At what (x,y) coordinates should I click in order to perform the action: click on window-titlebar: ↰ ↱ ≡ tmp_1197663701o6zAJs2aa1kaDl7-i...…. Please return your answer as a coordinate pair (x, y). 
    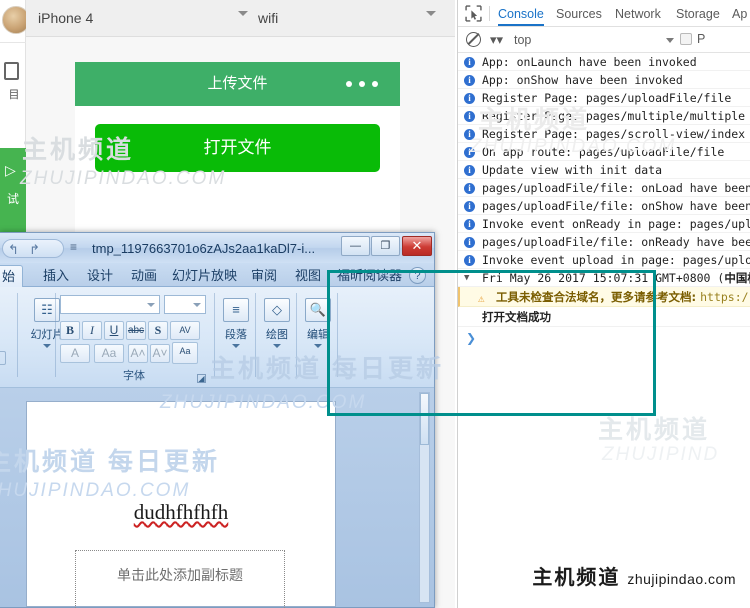
    Looking at the image, I should click on (217, 248).